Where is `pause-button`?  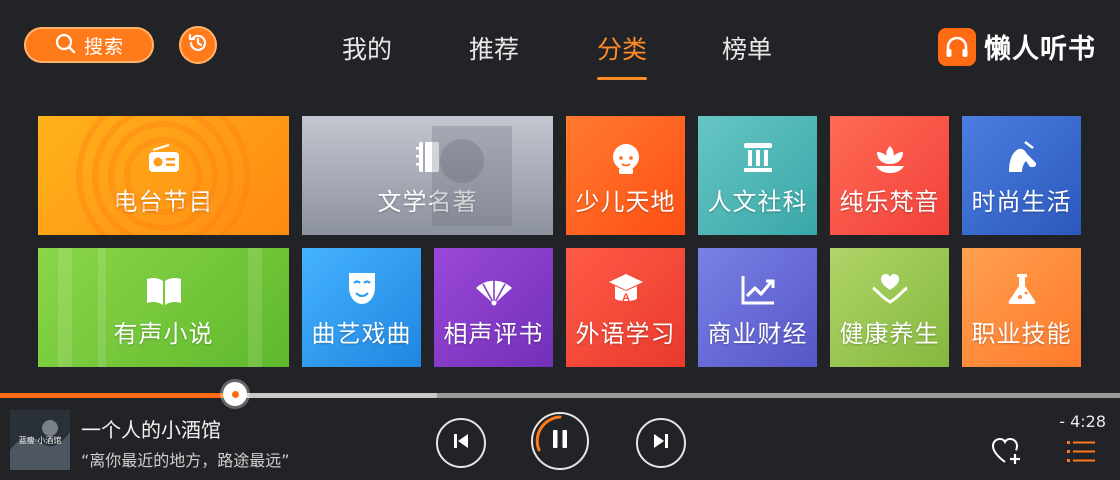 pause-button is located at coordinates (560, 441).